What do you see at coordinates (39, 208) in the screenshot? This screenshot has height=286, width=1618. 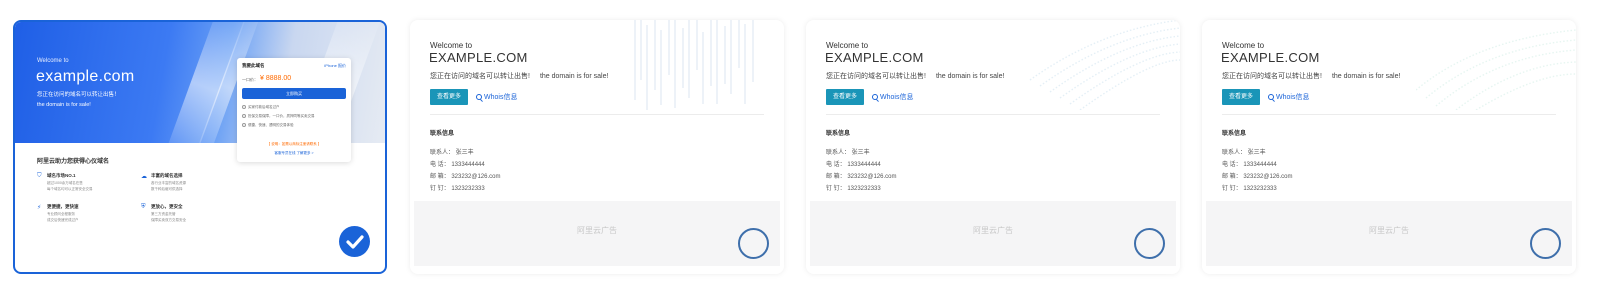 I see `lightning-icon: ⚡` at bounding box center [39, 208].